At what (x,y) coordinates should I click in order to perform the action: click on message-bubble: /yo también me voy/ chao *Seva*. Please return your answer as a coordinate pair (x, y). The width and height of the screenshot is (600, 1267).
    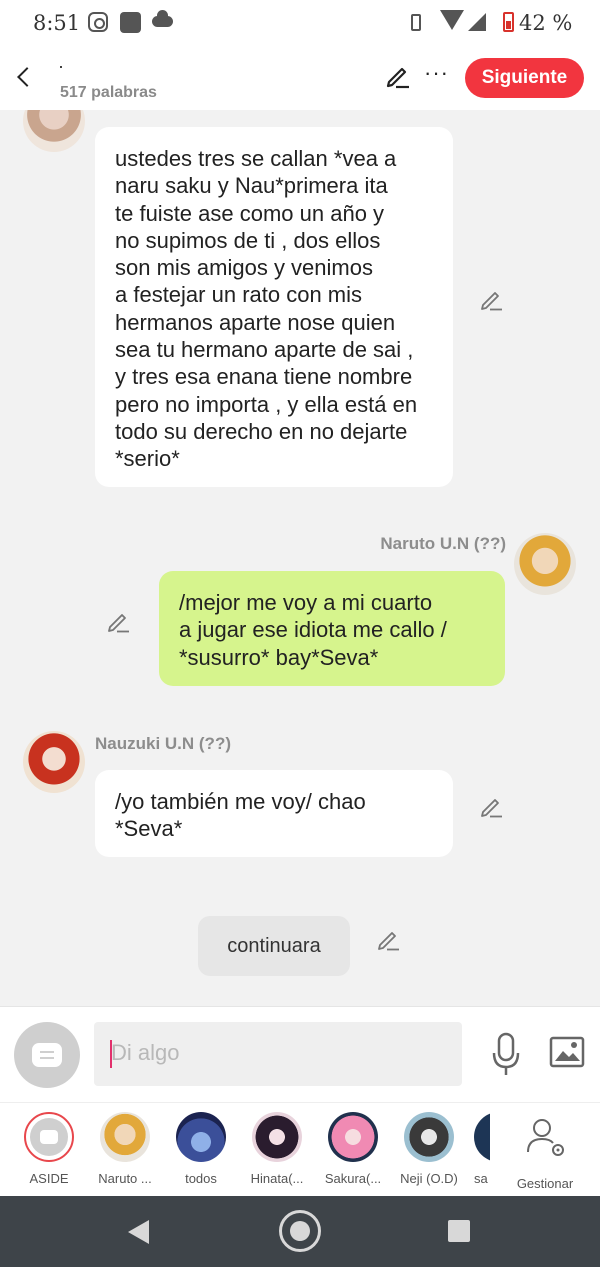
    Looking at the image, I should click on (274, 813).